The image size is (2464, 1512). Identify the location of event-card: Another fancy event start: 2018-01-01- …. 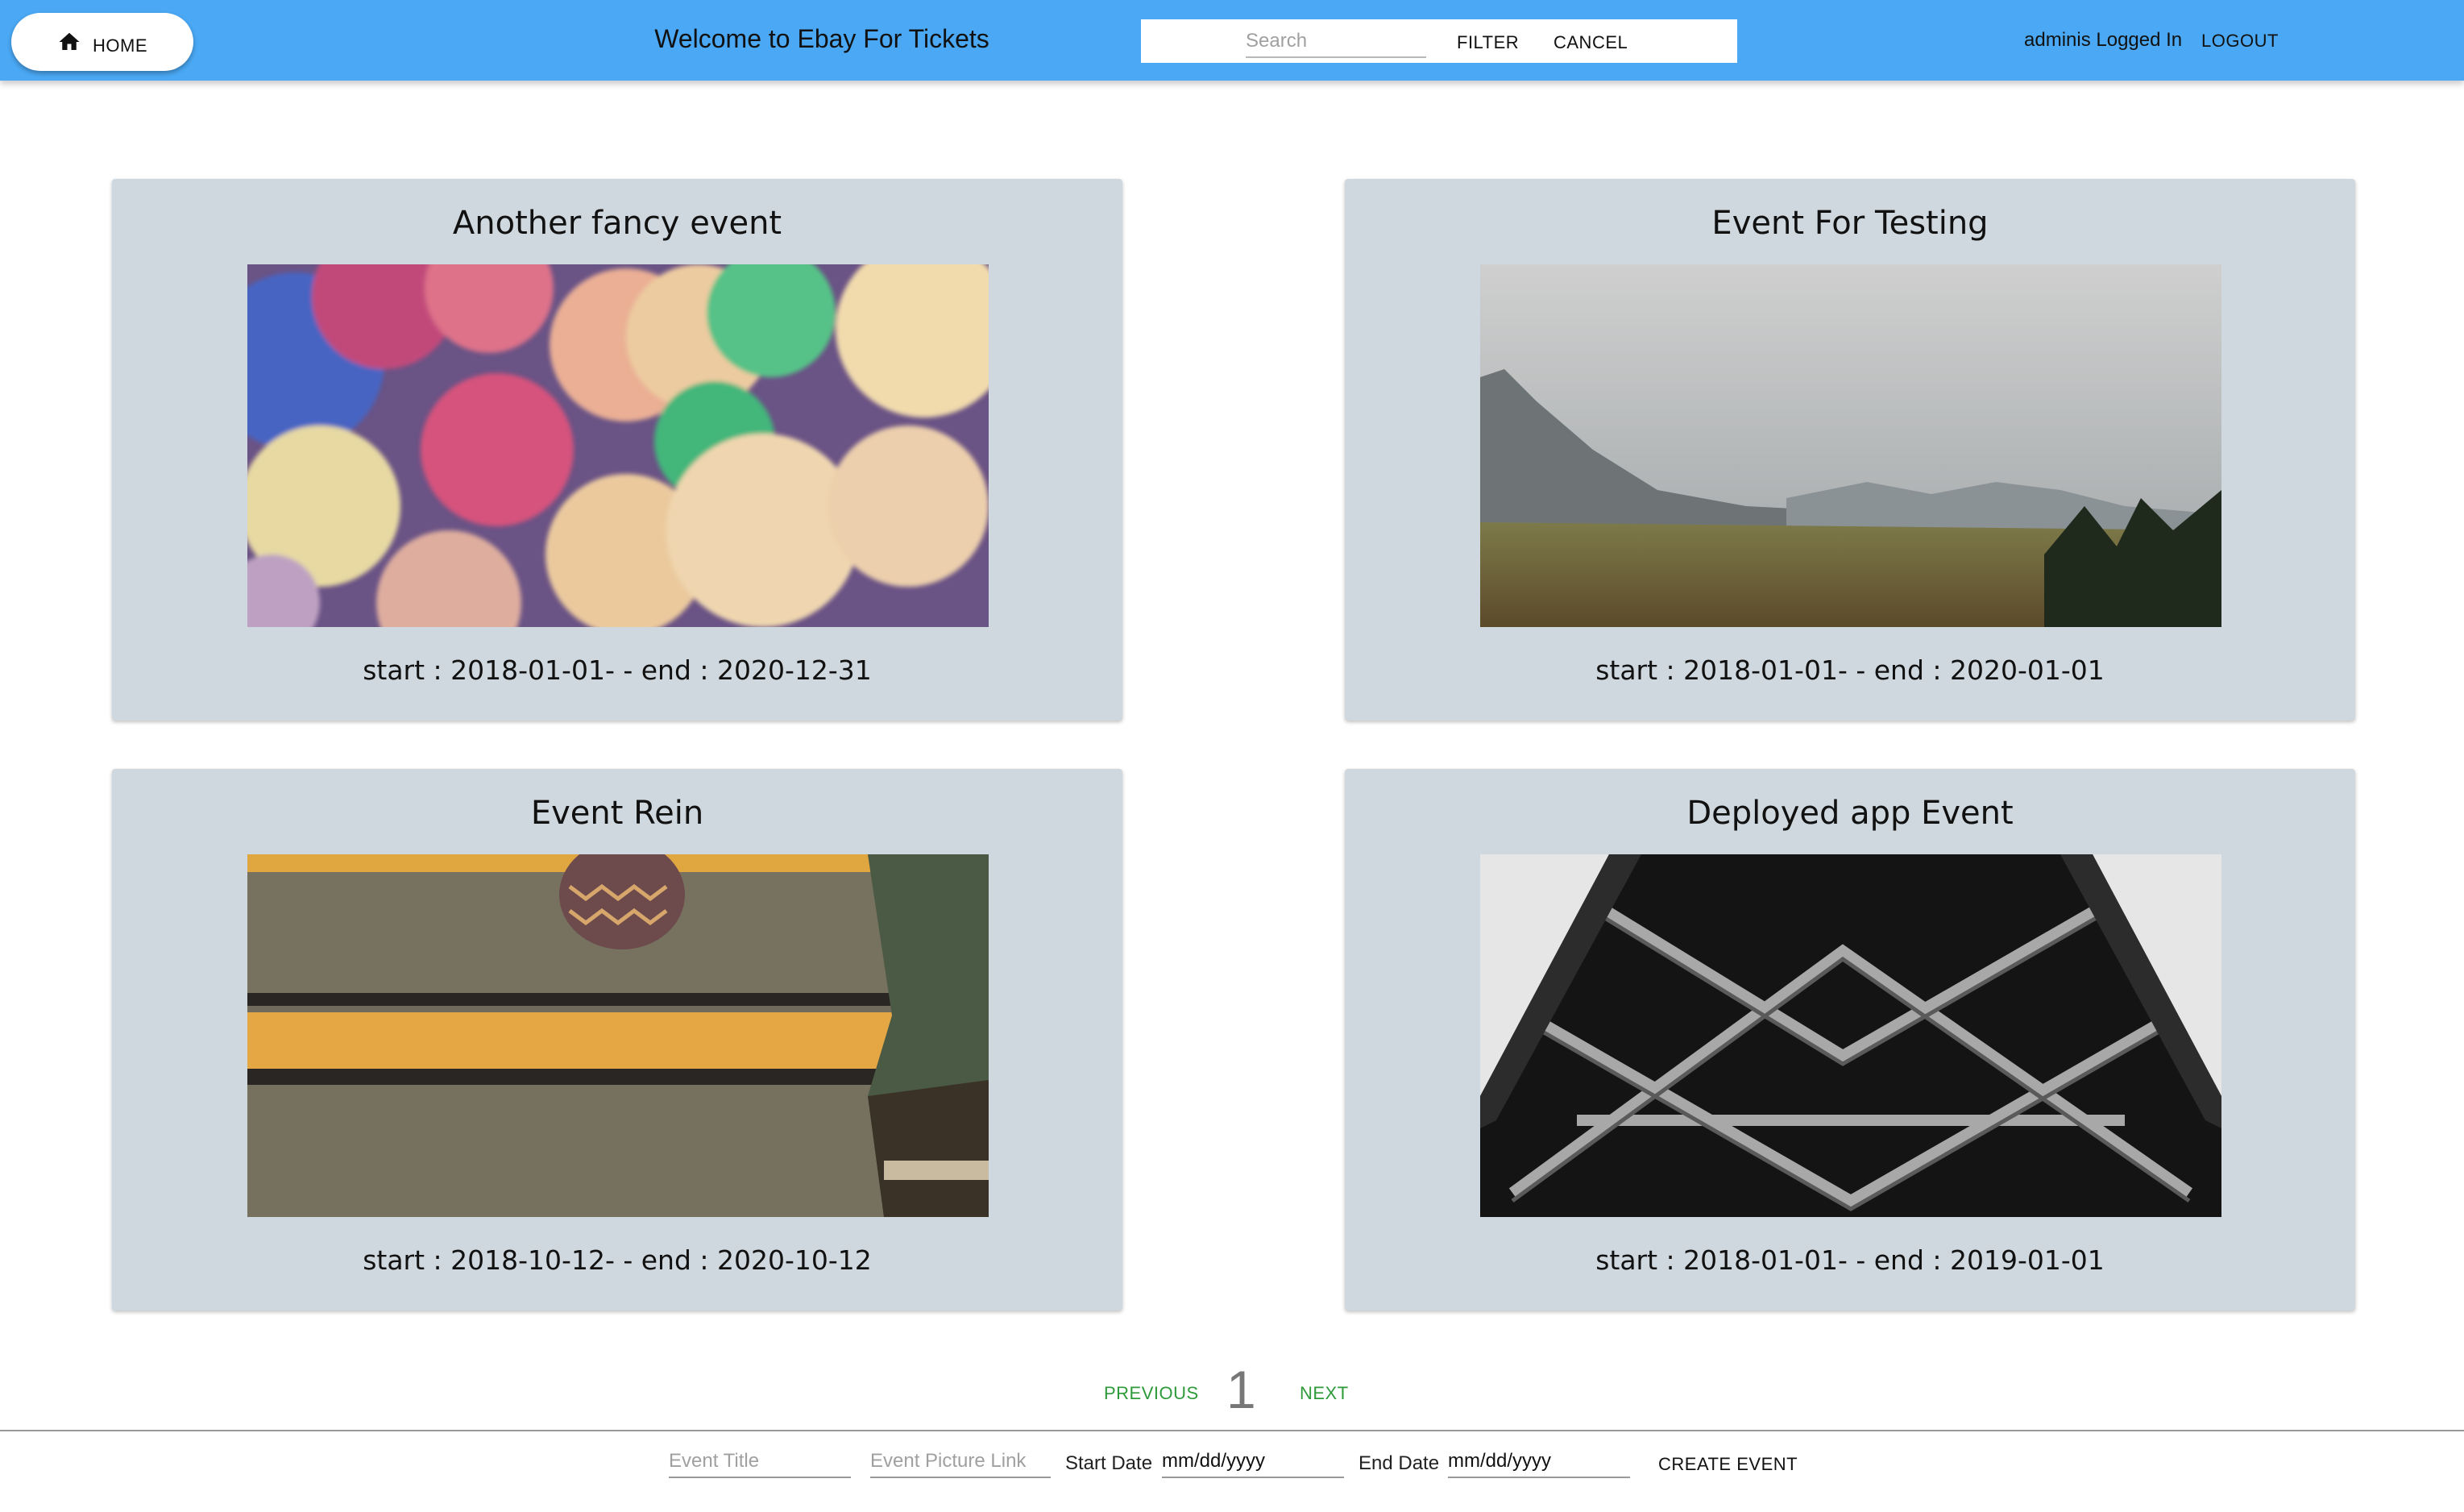
(617, 450).